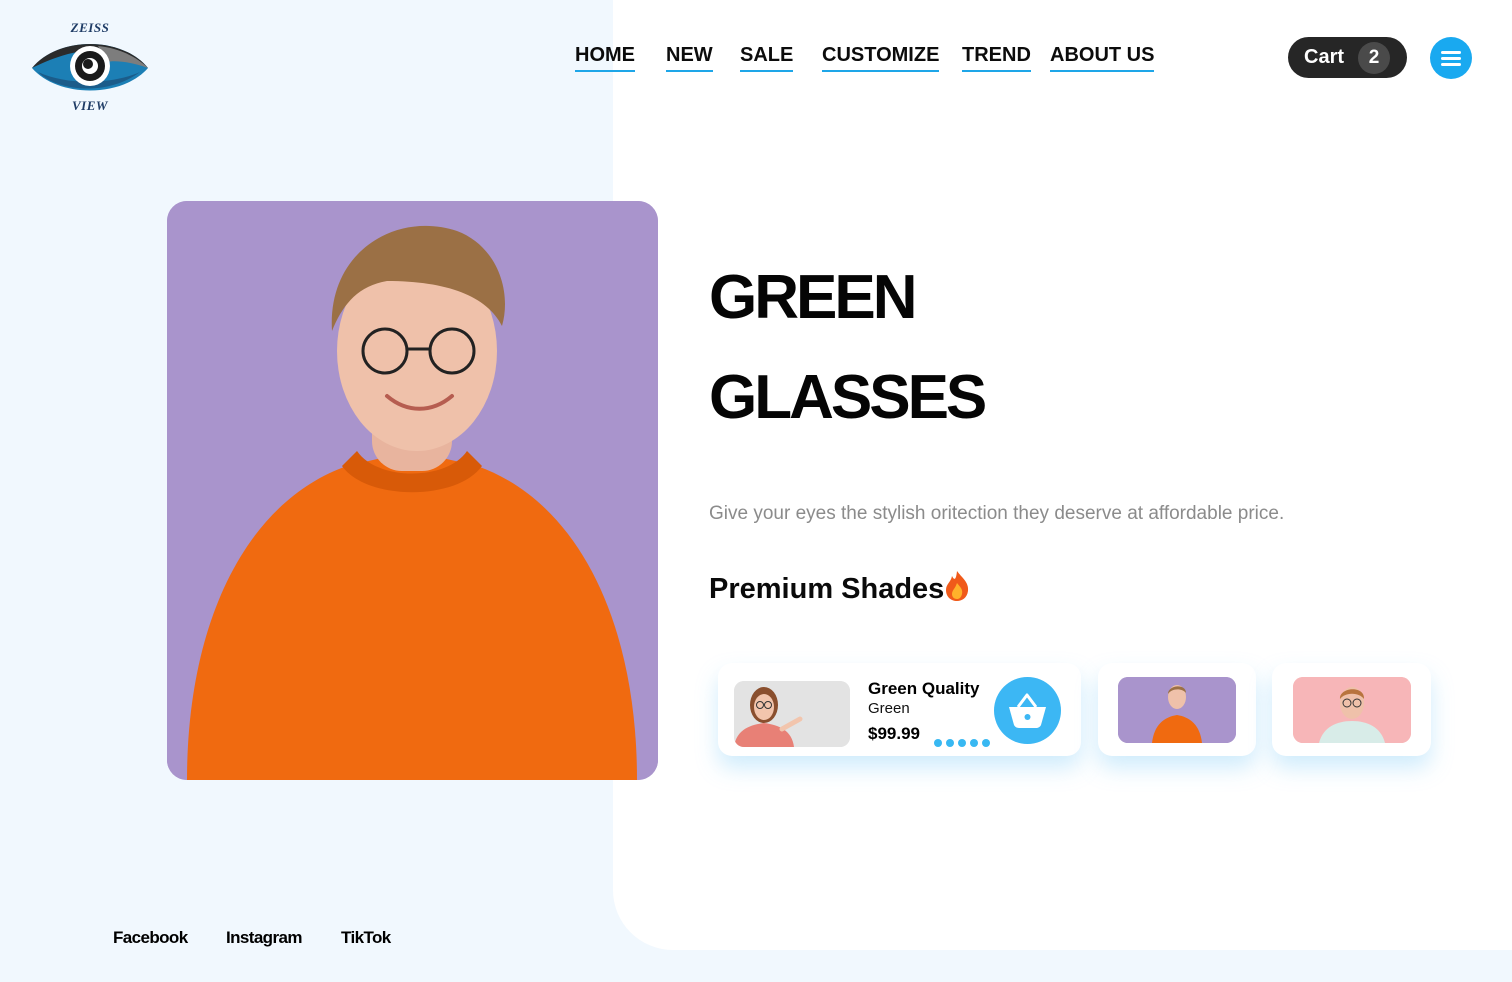  What do you see at coordinates (964, 743) in the screenshot?
I see `rating-dots` at bounding box center [964, 743].